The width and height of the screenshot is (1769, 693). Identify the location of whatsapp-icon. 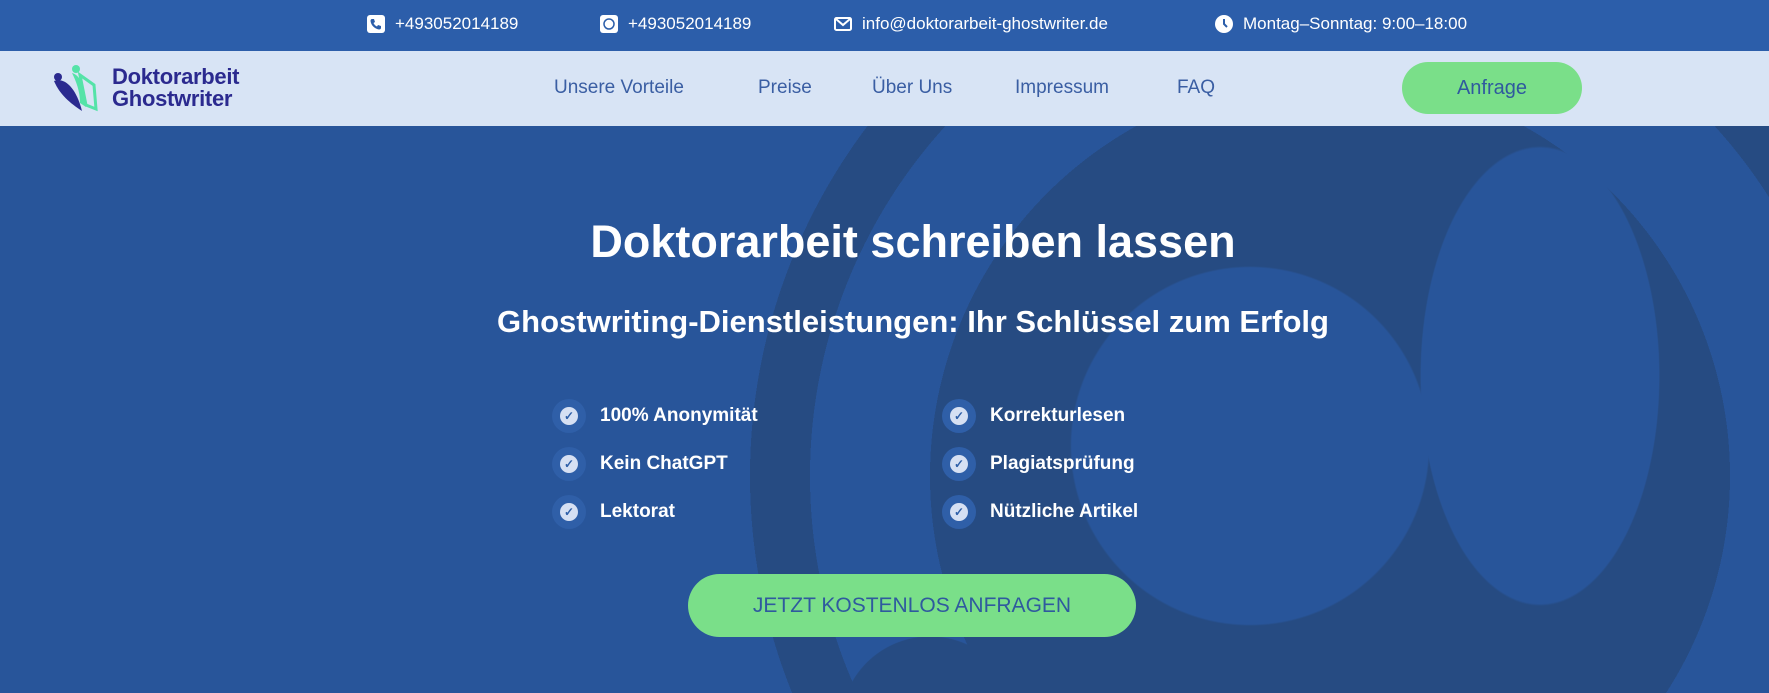
(609, 24).